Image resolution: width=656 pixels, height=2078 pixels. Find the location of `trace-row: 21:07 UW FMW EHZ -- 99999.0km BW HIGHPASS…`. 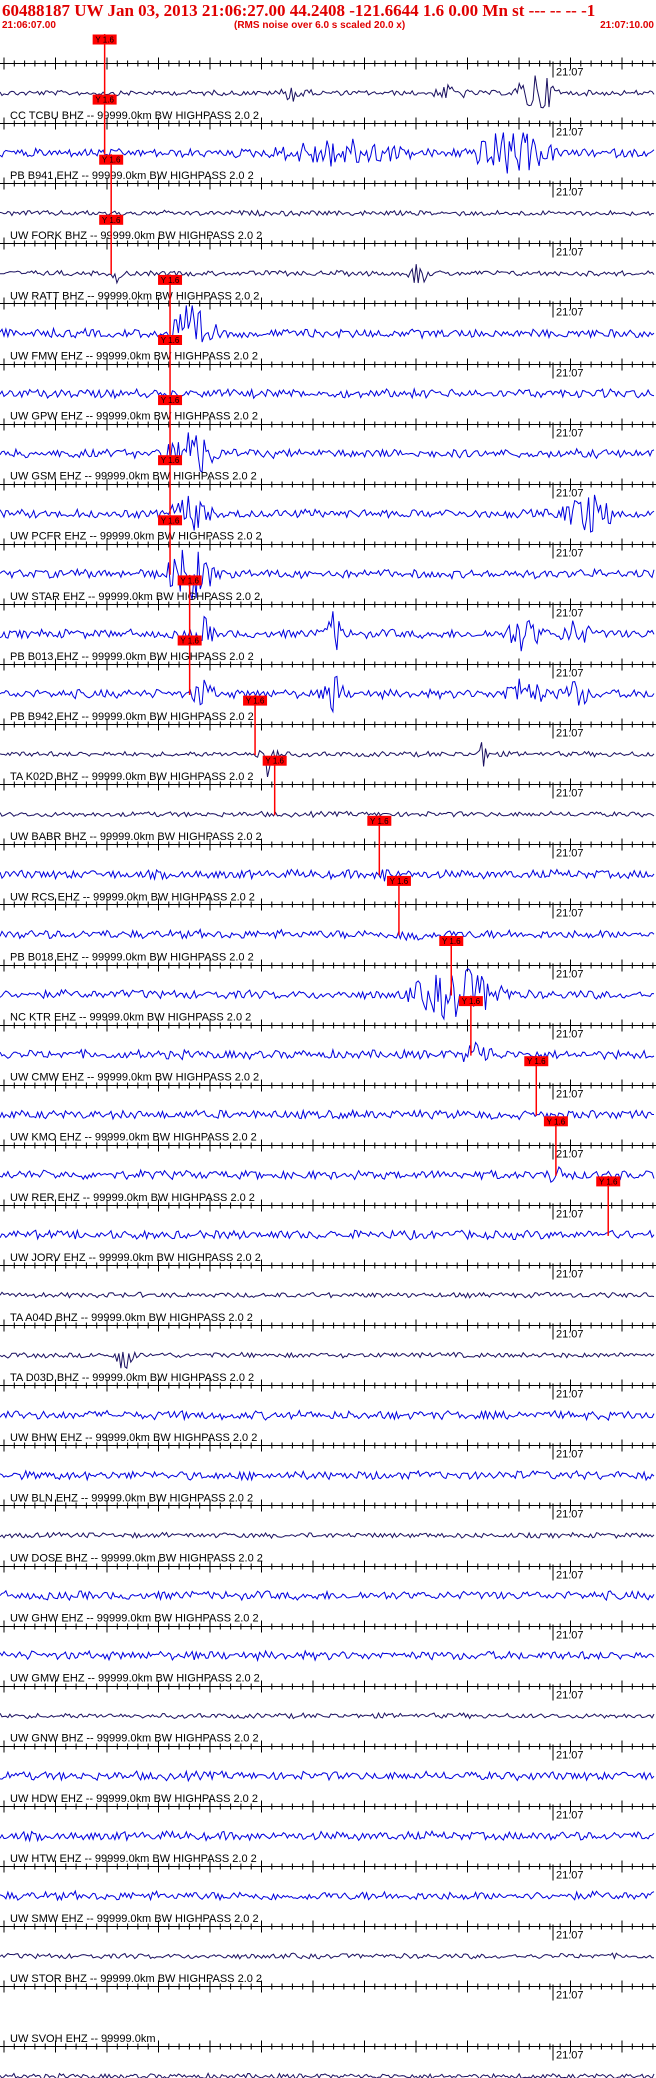

trace-row: 21:07 UW FMW EHZ -- 99999.0km BW HIGHPASS… is located at coordinates (328, 318).